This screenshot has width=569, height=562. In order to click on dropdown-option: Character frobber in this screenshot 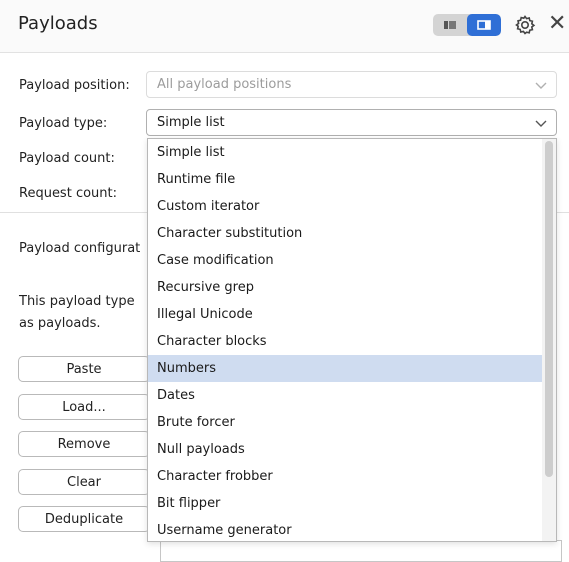, I will do `click(345, 476)`.